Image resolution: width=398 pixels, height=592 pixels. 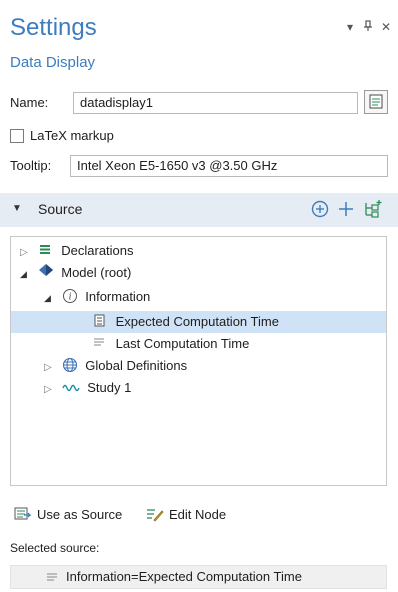 I want to click on plus-icon, so click(x=346, y=209).